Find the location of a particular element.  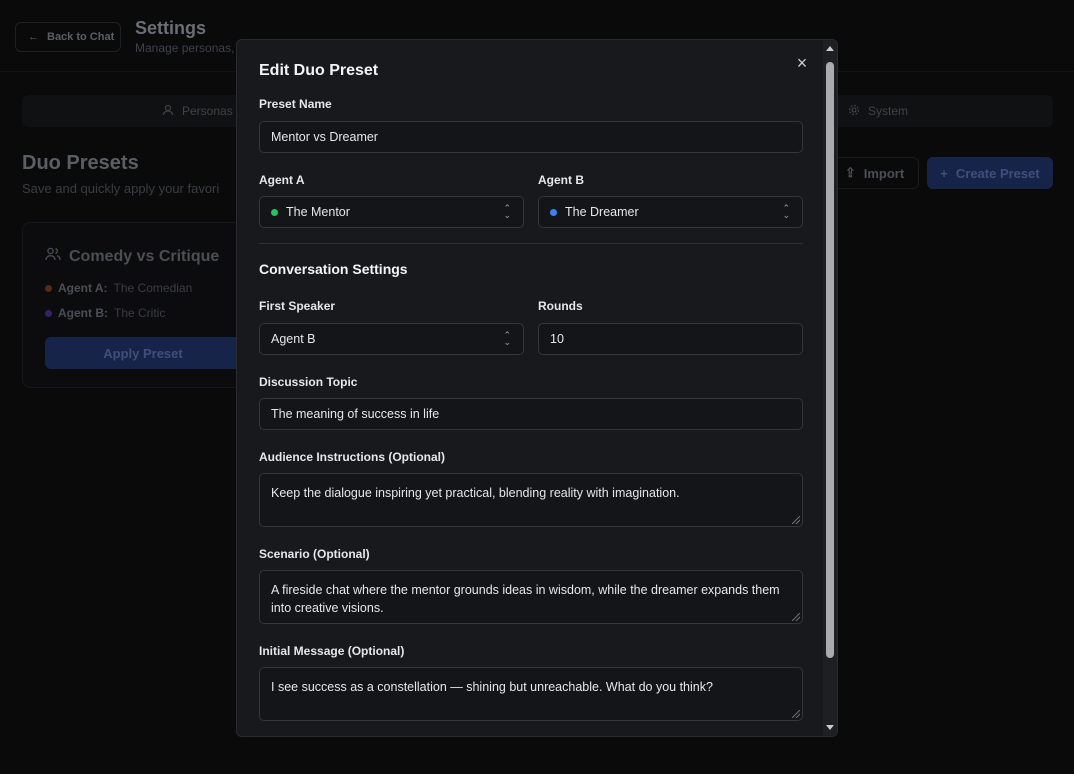

agent-a-status-dot is located at coordinates (274, 212).